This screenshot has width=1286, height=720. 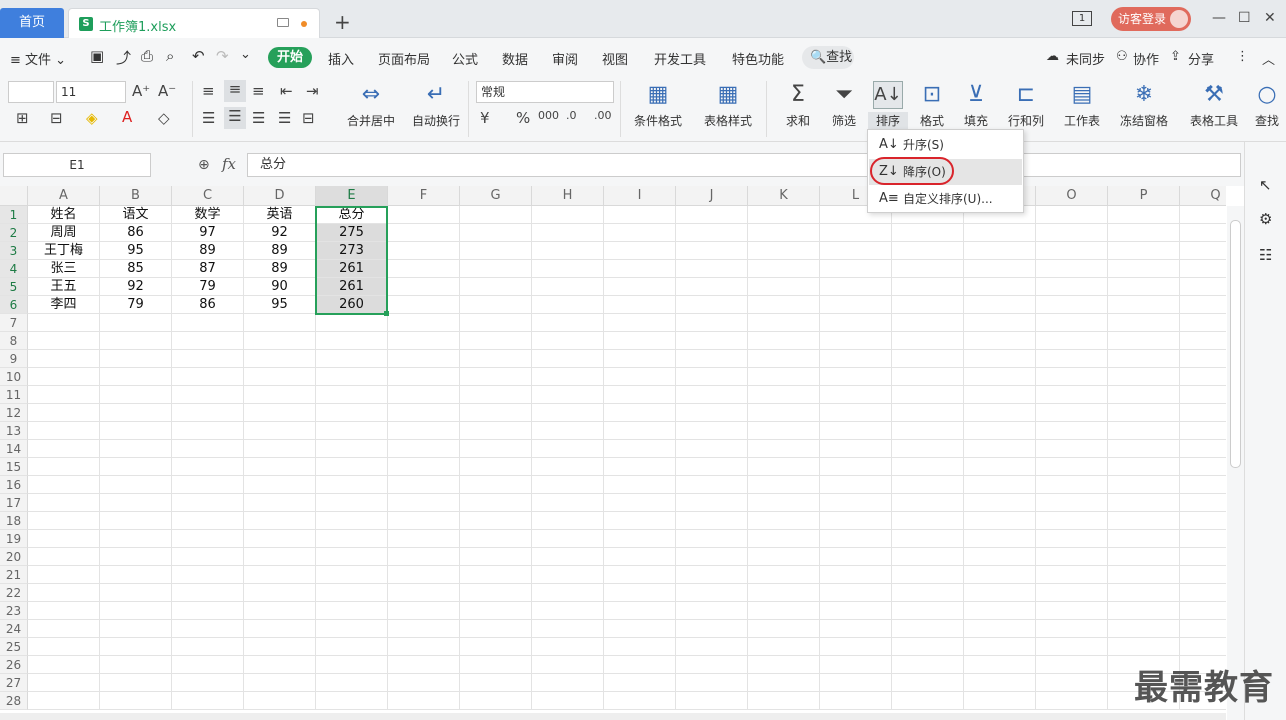 What do you see at coordinates (1201, 58) in the screenshot?
I see `share-label: 分享` at bounding box center [1201, 58].